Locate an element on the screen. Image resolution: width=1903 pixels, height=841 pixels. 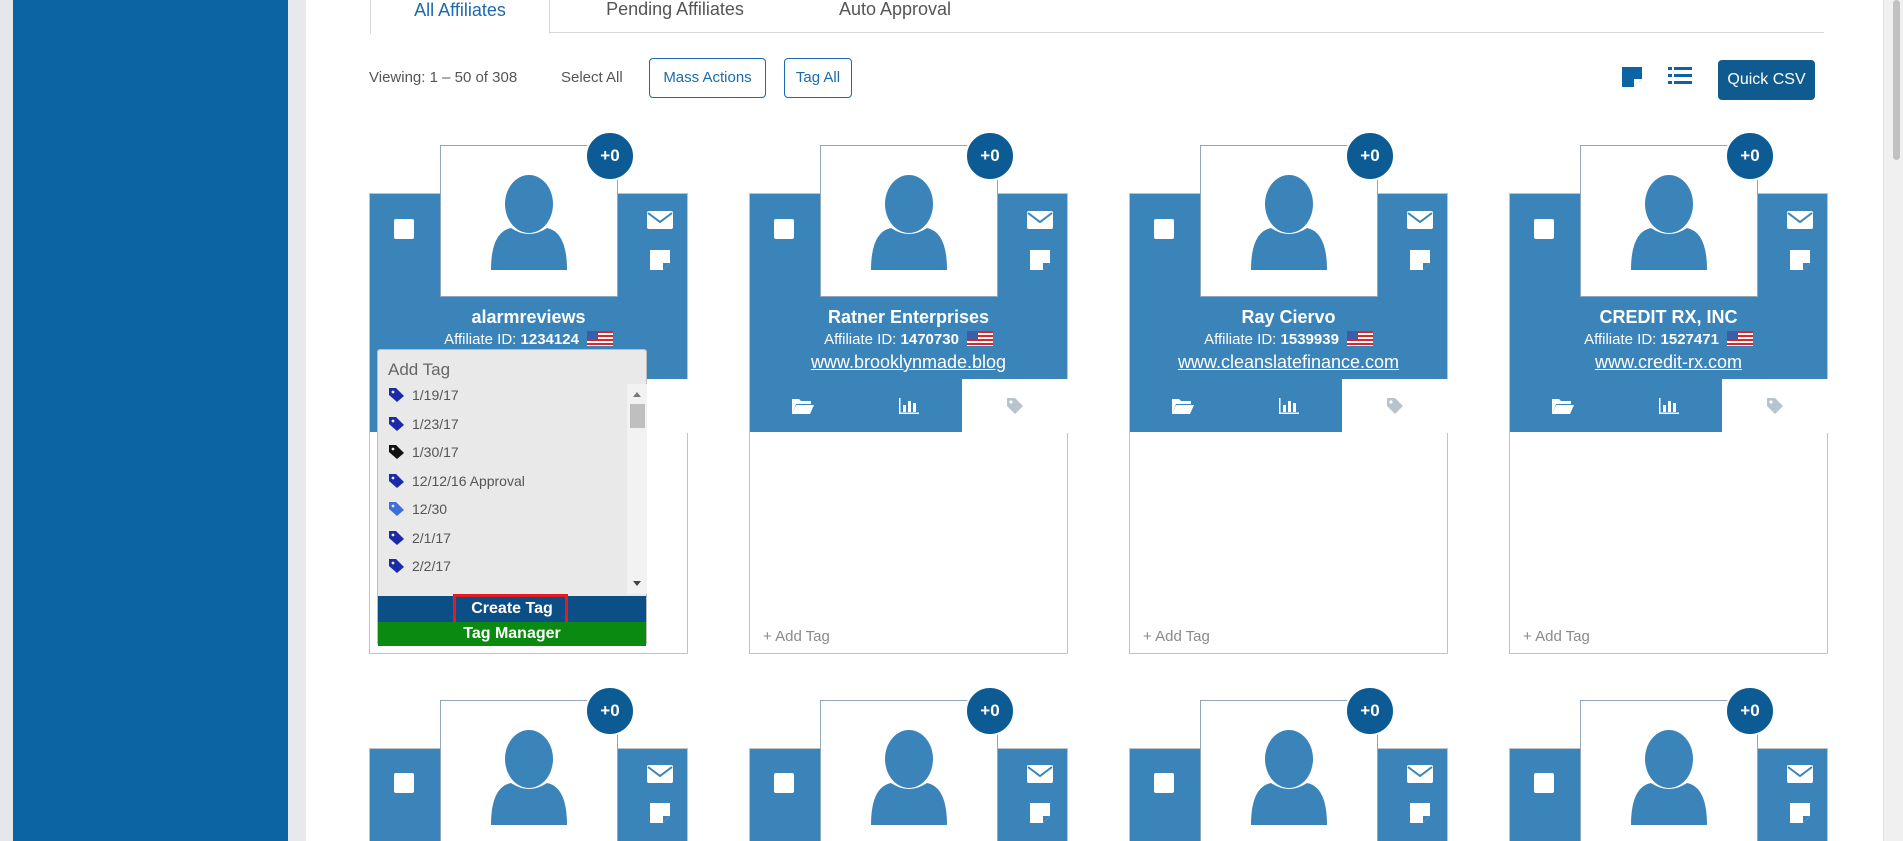
affiliate-id-value: 1539939 is located at coordinates (1309, 339).